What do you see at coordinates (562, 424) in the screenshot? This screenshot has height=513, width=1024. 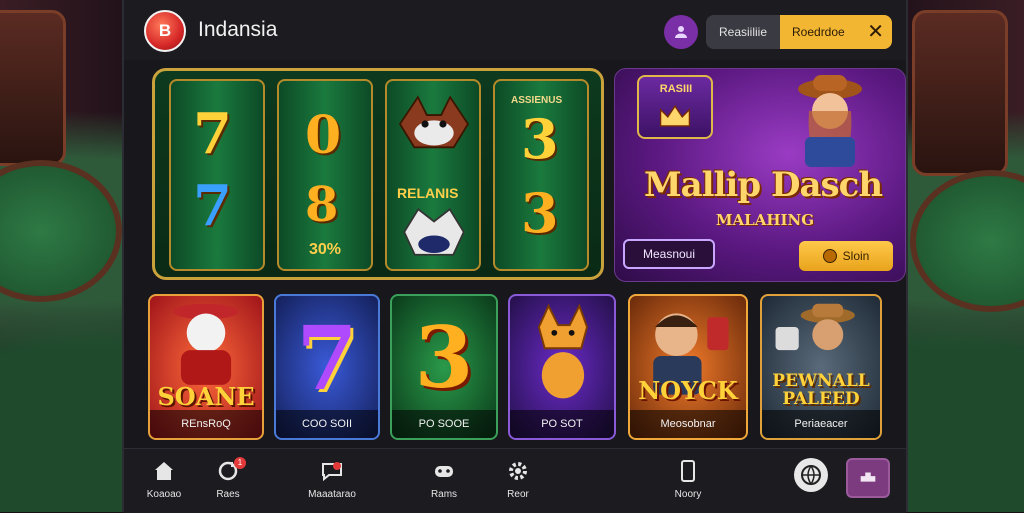 I see `game-name: PO SOT` at bounding box center [562, 424].